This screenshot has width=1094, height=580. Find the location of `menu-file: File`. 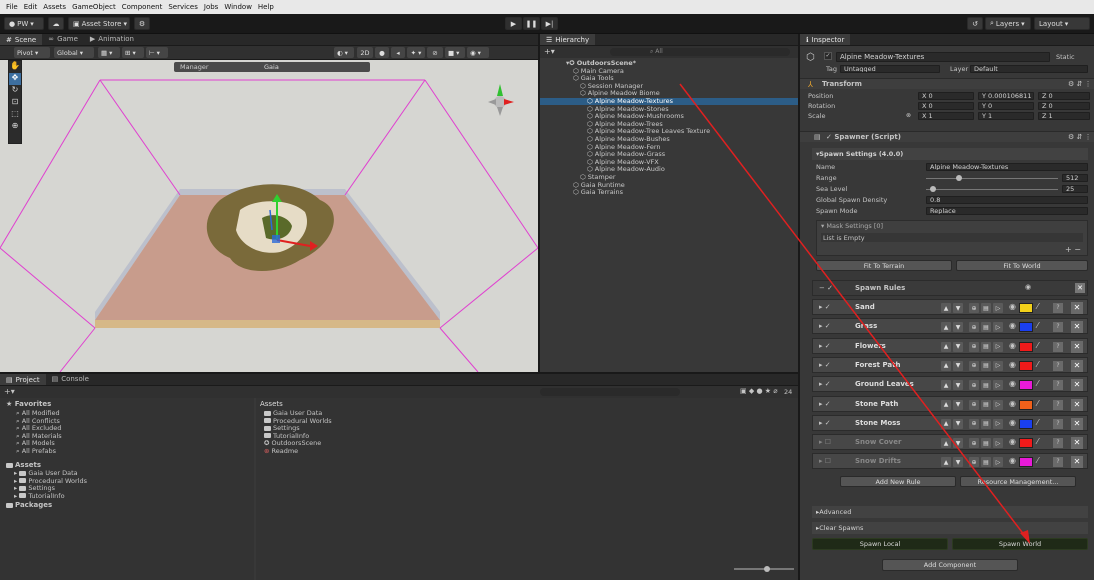

menu-file: File is located at coordinates (12, 7).